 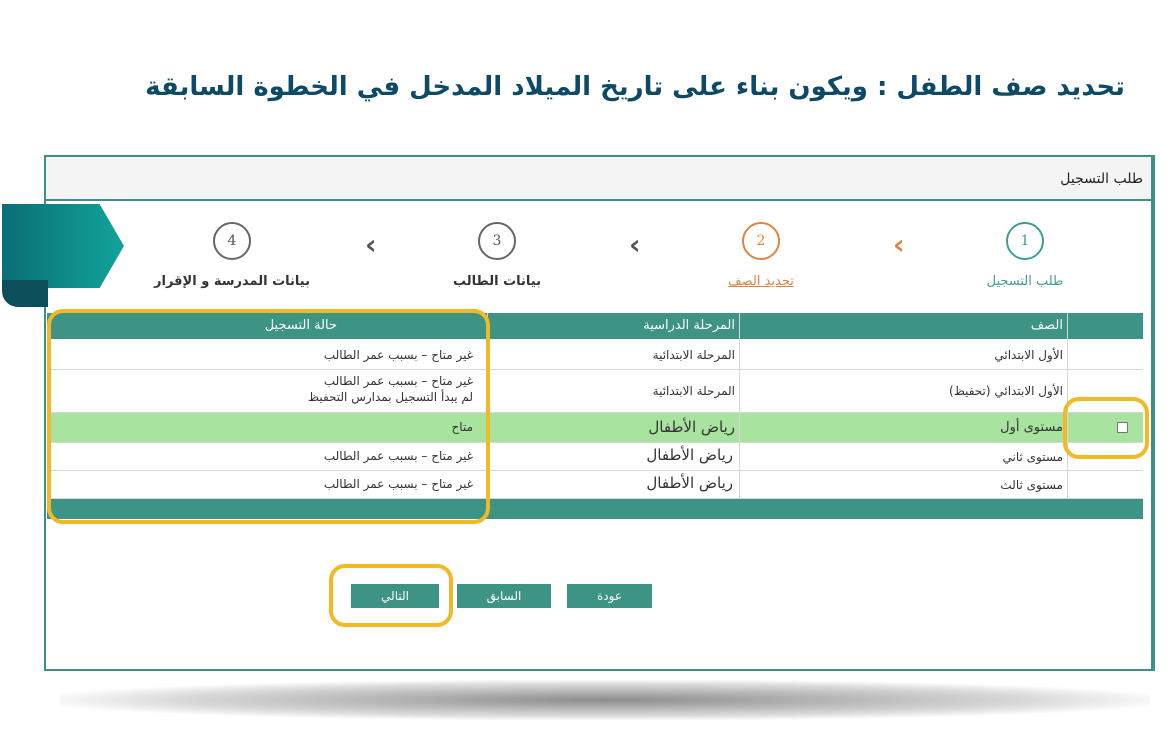 What do you see at coordinates (504, 596) in the screenshot?
I see `previous-button: السابق` at bounding box center [504, 596].